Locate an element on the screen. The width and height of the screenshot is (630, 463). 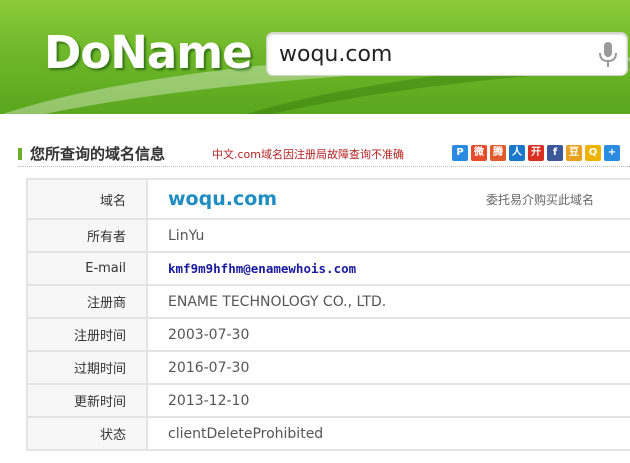
domain-name-value: woqu.com is located at coordinates (223, 199).